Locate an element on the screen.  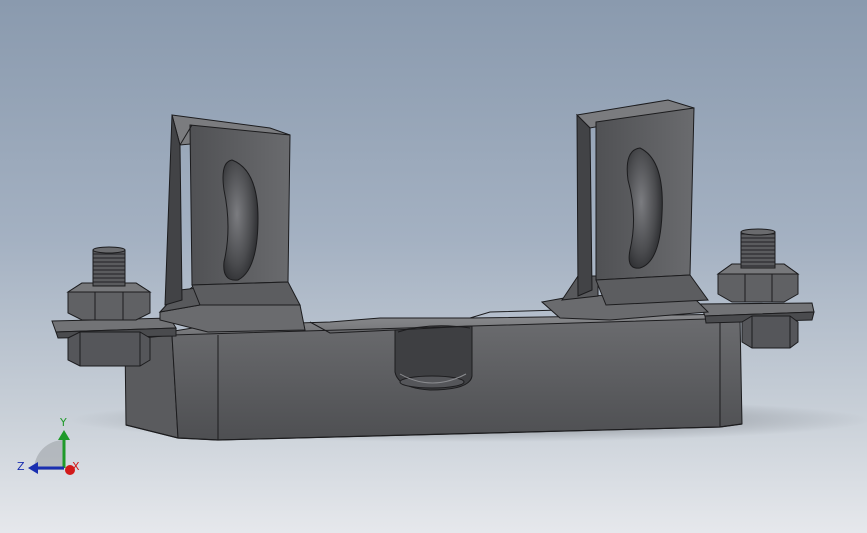
left-contact-clip is located at coordinates (232, 223).